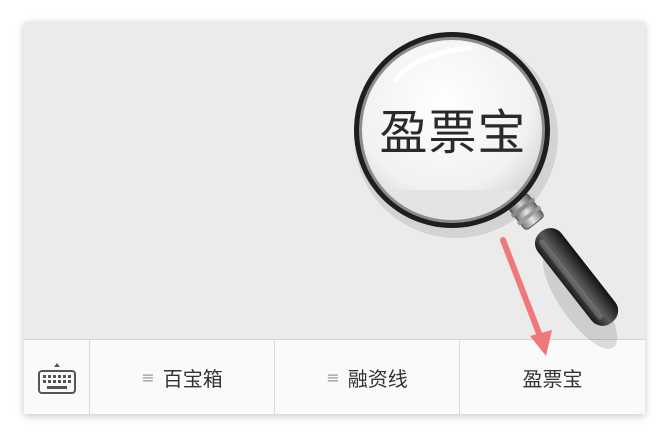  What do you see at coordinates (453, 133) in the screenshot?
I see `magnified-text: 盈票宝` at bounding box center [453, 133].